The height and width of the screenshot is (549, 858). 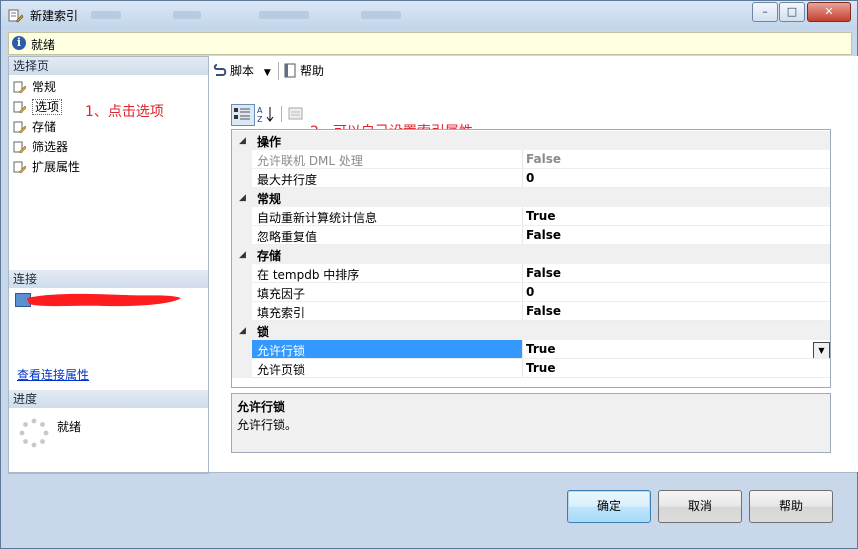 I want to click on property-name: 忽略重复值, so click(x=287, y=237).